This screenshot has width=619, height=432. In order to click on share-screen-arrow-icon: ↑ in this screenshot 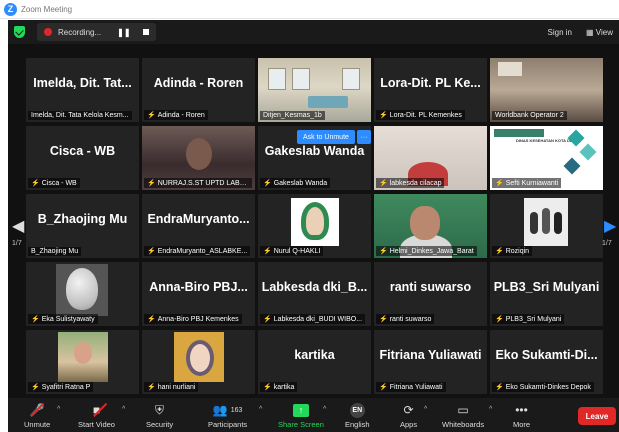, I will do `click(300, 410)`.